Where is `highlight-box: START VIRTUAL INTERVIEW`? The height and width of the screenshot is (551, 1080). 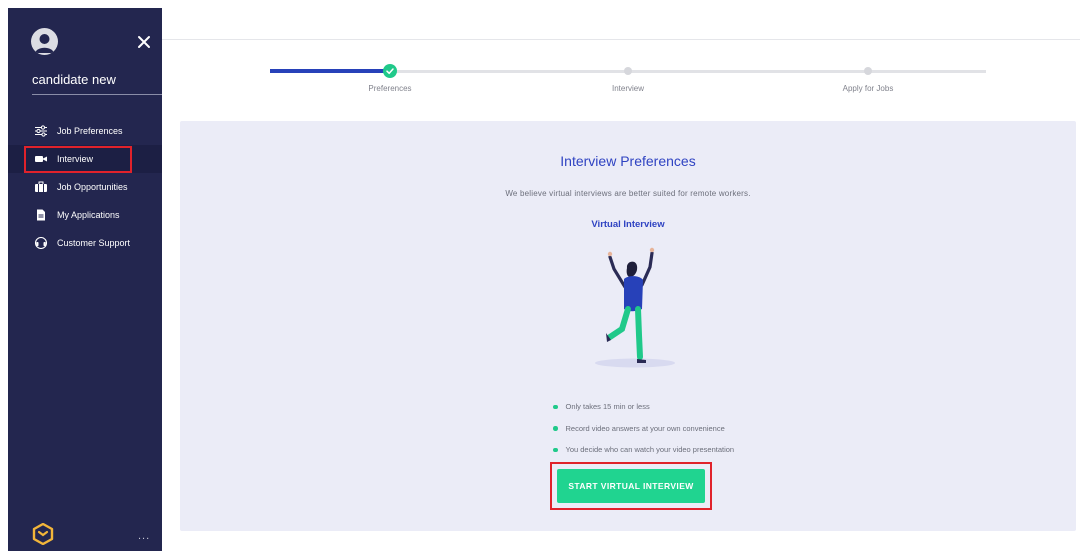
highlight-box: START VIRTUAL INTERVIEW is located at coordinates (631, 486).